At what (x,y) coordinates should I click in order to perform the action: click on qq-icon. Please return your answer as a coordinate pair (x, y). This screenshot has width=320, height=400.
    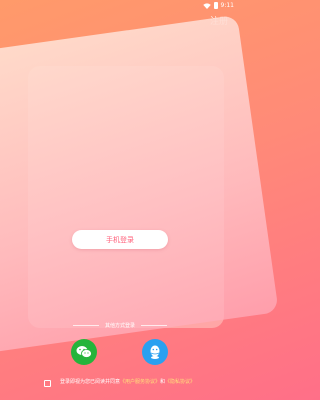
    Looking at the image, I should click on (155, 352).